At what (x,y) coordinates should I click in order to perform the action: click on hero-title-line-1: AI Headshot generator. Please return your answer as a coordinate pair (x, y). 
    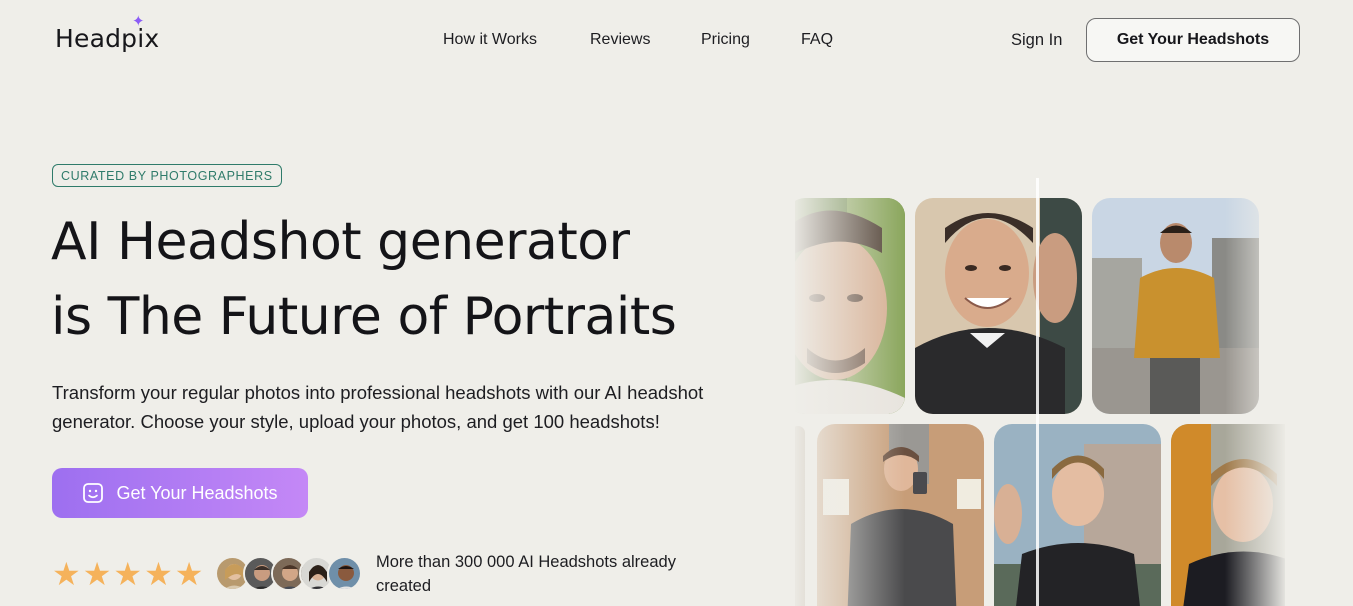
    Looking at the image, I should click on (340, 242).